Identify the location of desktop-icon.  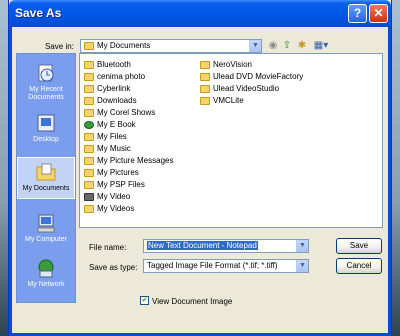
(46, 123).